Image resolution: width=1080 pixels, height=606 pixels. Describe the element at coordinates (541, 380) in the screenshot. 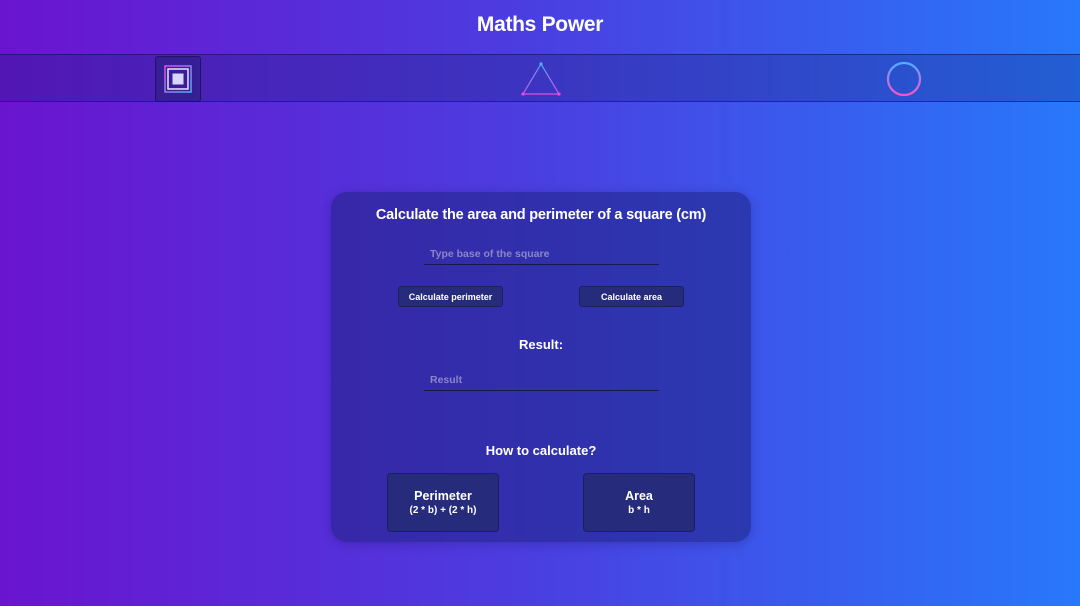

I see `result-field` at that location.